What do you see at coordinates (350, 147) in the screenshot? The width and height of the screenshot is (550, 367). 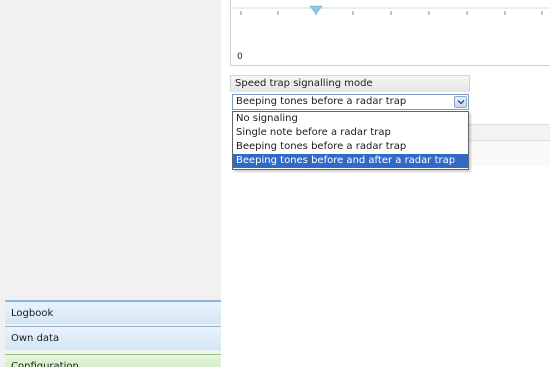 I see `option-beeping-before: Beeping tones before a radar trap` at bounding box center [350, 147].